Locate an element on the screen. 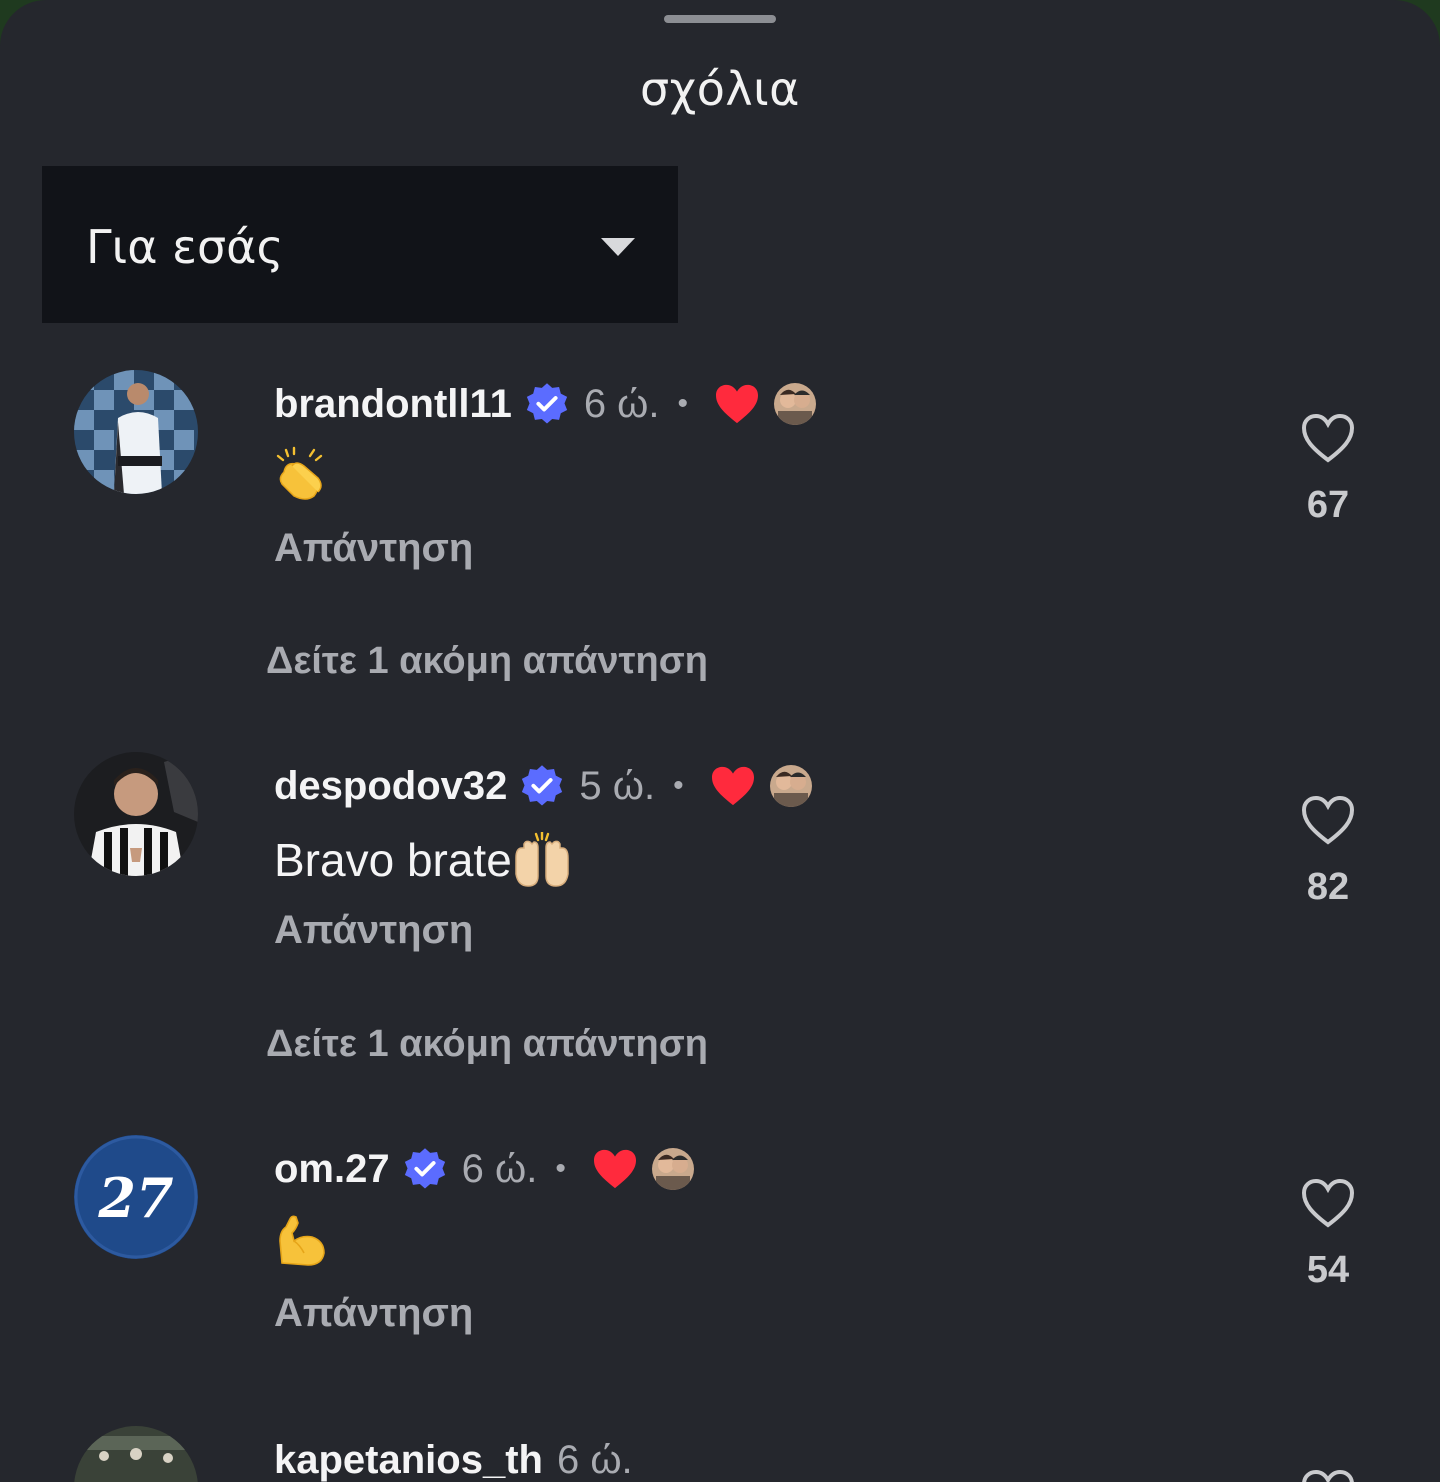  clapping-hands-emoji-icon is located at coordinates (299, 473).